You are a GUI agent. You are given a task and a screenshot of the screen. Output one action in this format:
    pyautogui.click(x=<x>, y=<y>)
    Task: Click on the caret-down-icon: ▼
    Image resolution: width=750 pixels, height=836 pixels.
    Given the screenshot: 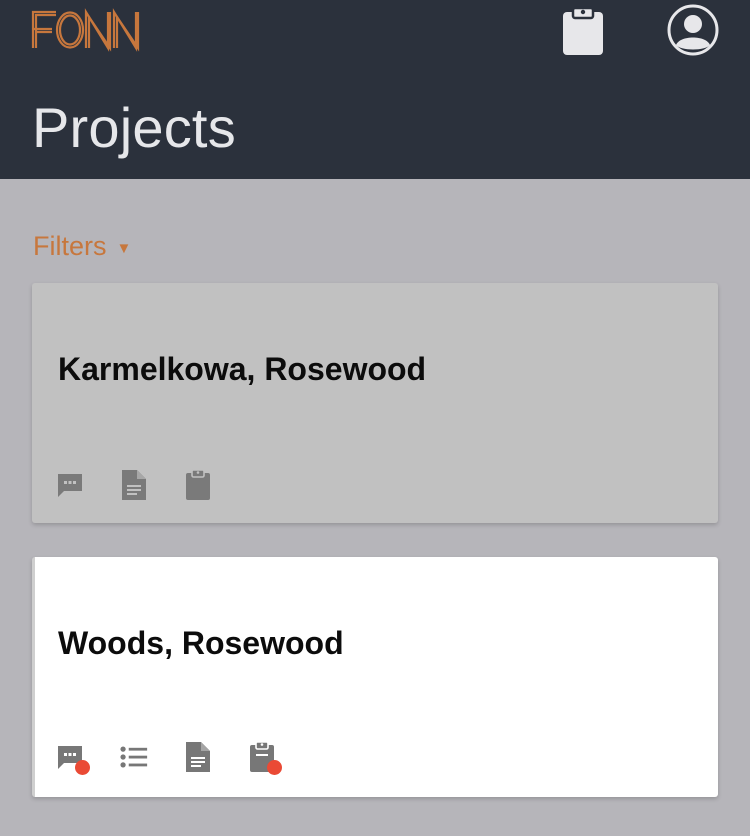 What is the action you would take?
    pyautogui.click(x=124, y=248)
    